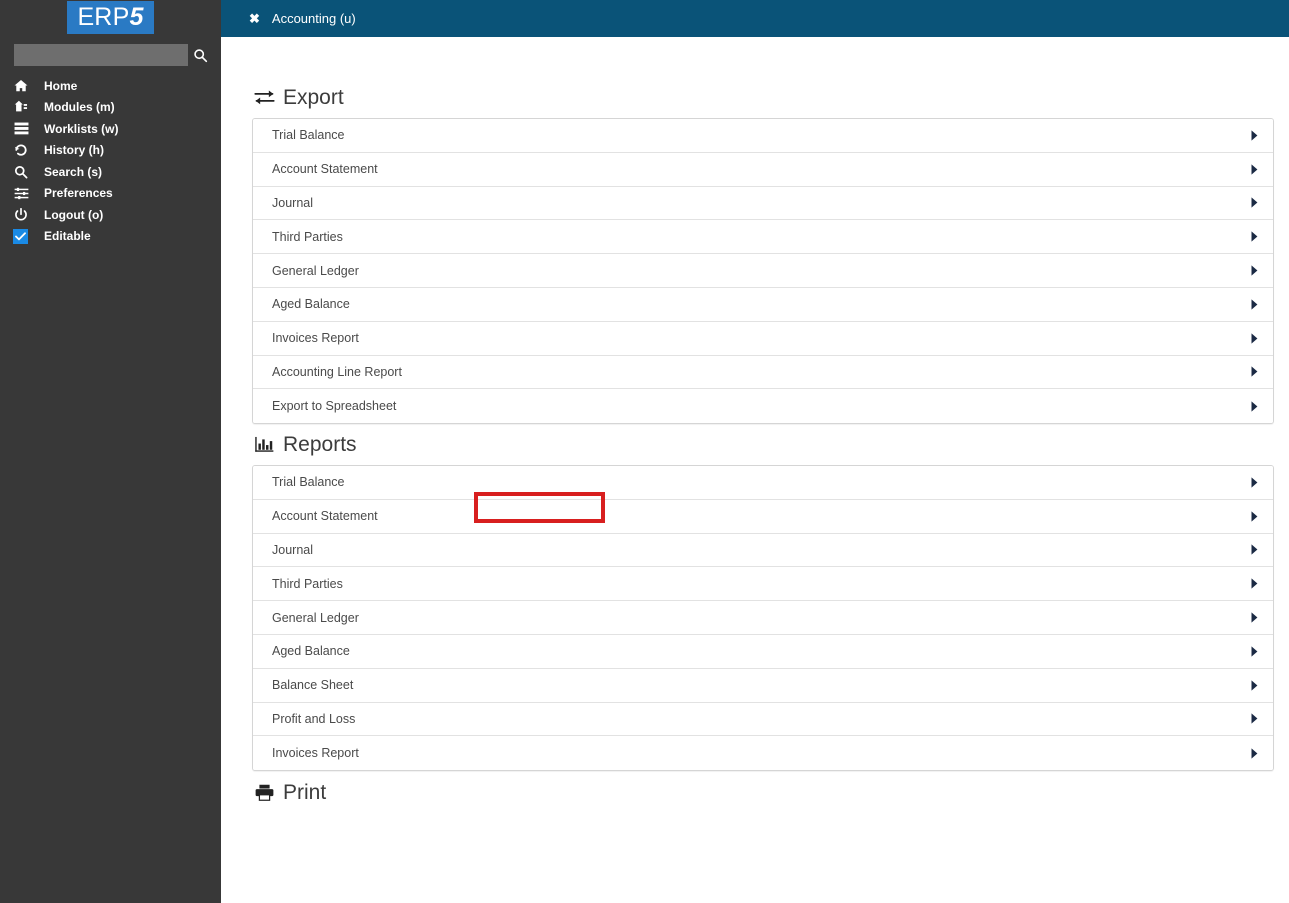 Image resolution: width=1289 pixels, height=903 pixels. Describe the element at coordinates (21, 129) in the screenshot. I see `worklists-icon` at that location.